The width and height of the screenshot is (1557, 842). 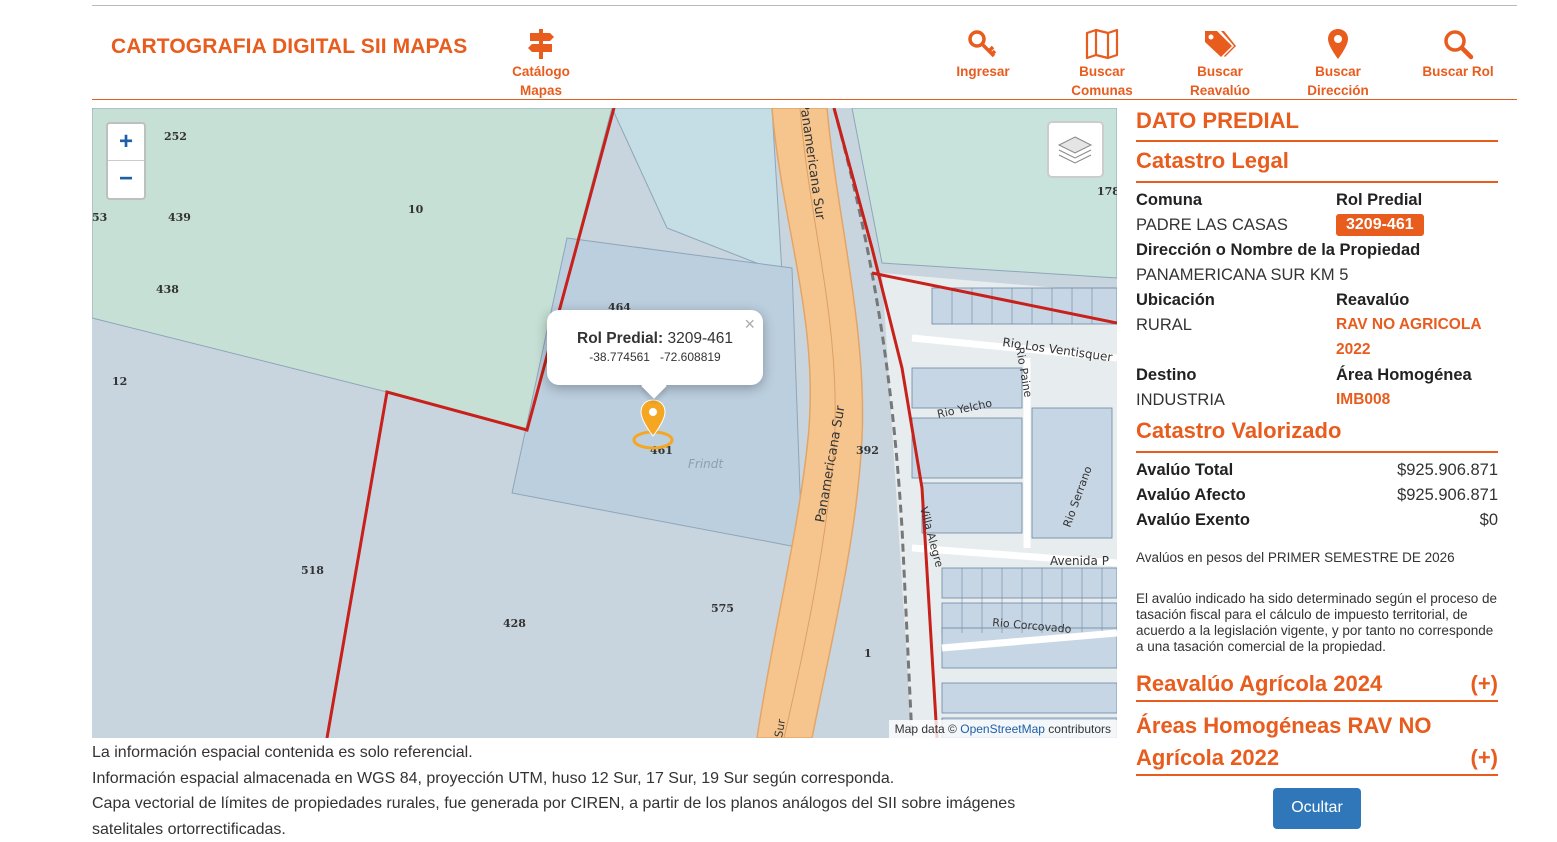 I want to click on zoom-control: + −, so click(x=126, y=161).